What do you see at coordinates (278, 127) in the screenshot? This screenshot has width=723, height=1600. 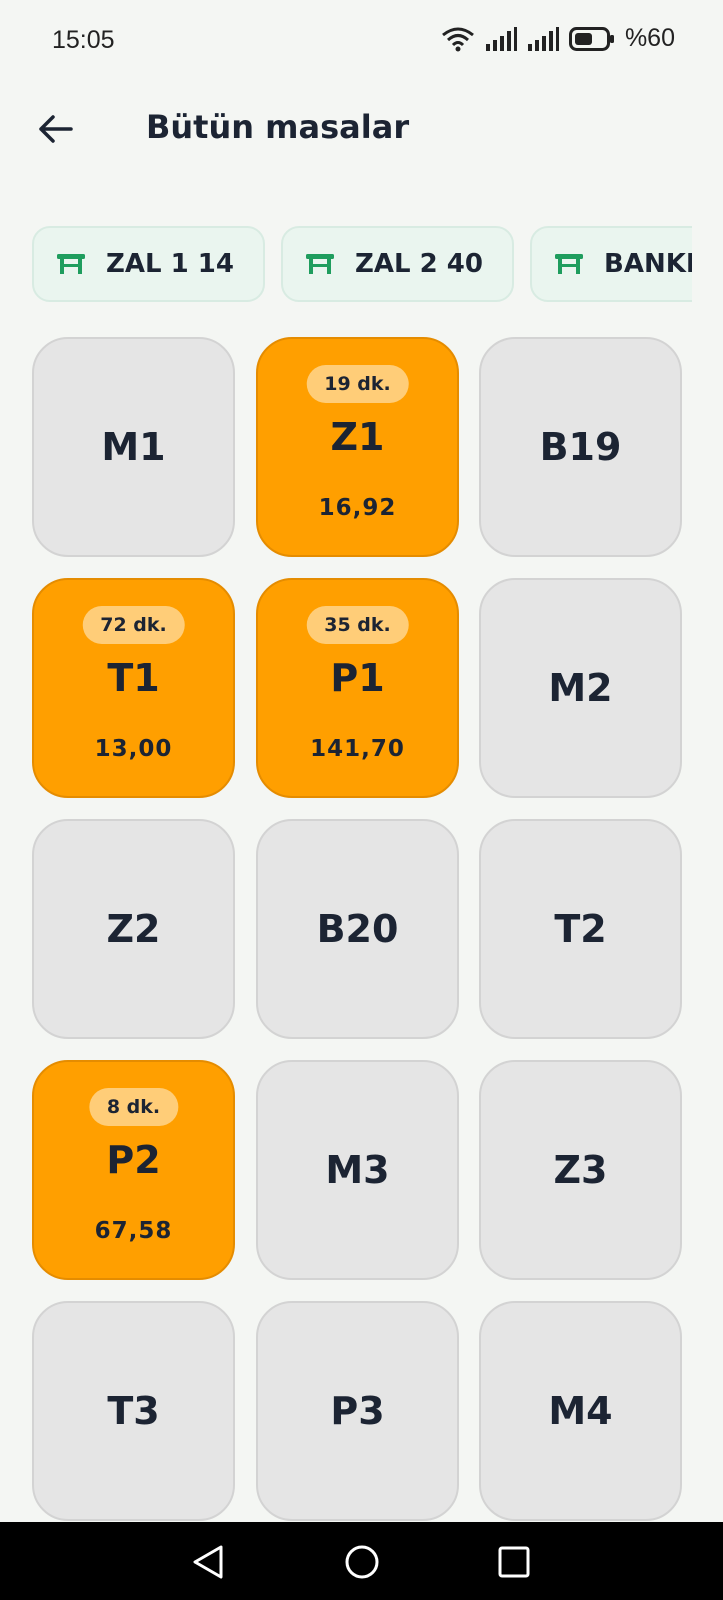 I see `page-title: Bütün masalar` at bounding box center [278, 127].